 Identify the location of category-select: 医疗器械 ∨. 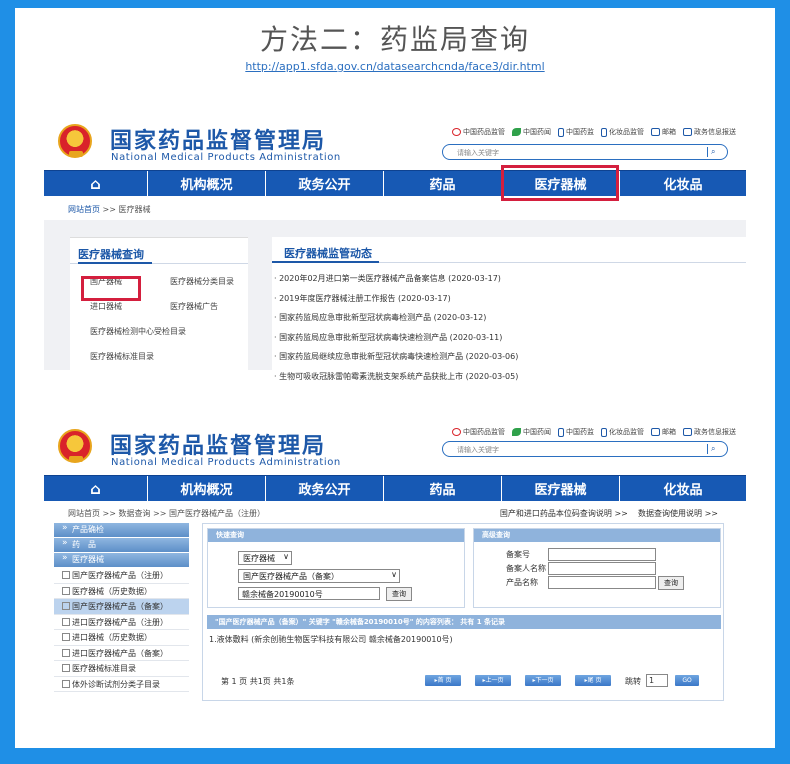
(265, 558).